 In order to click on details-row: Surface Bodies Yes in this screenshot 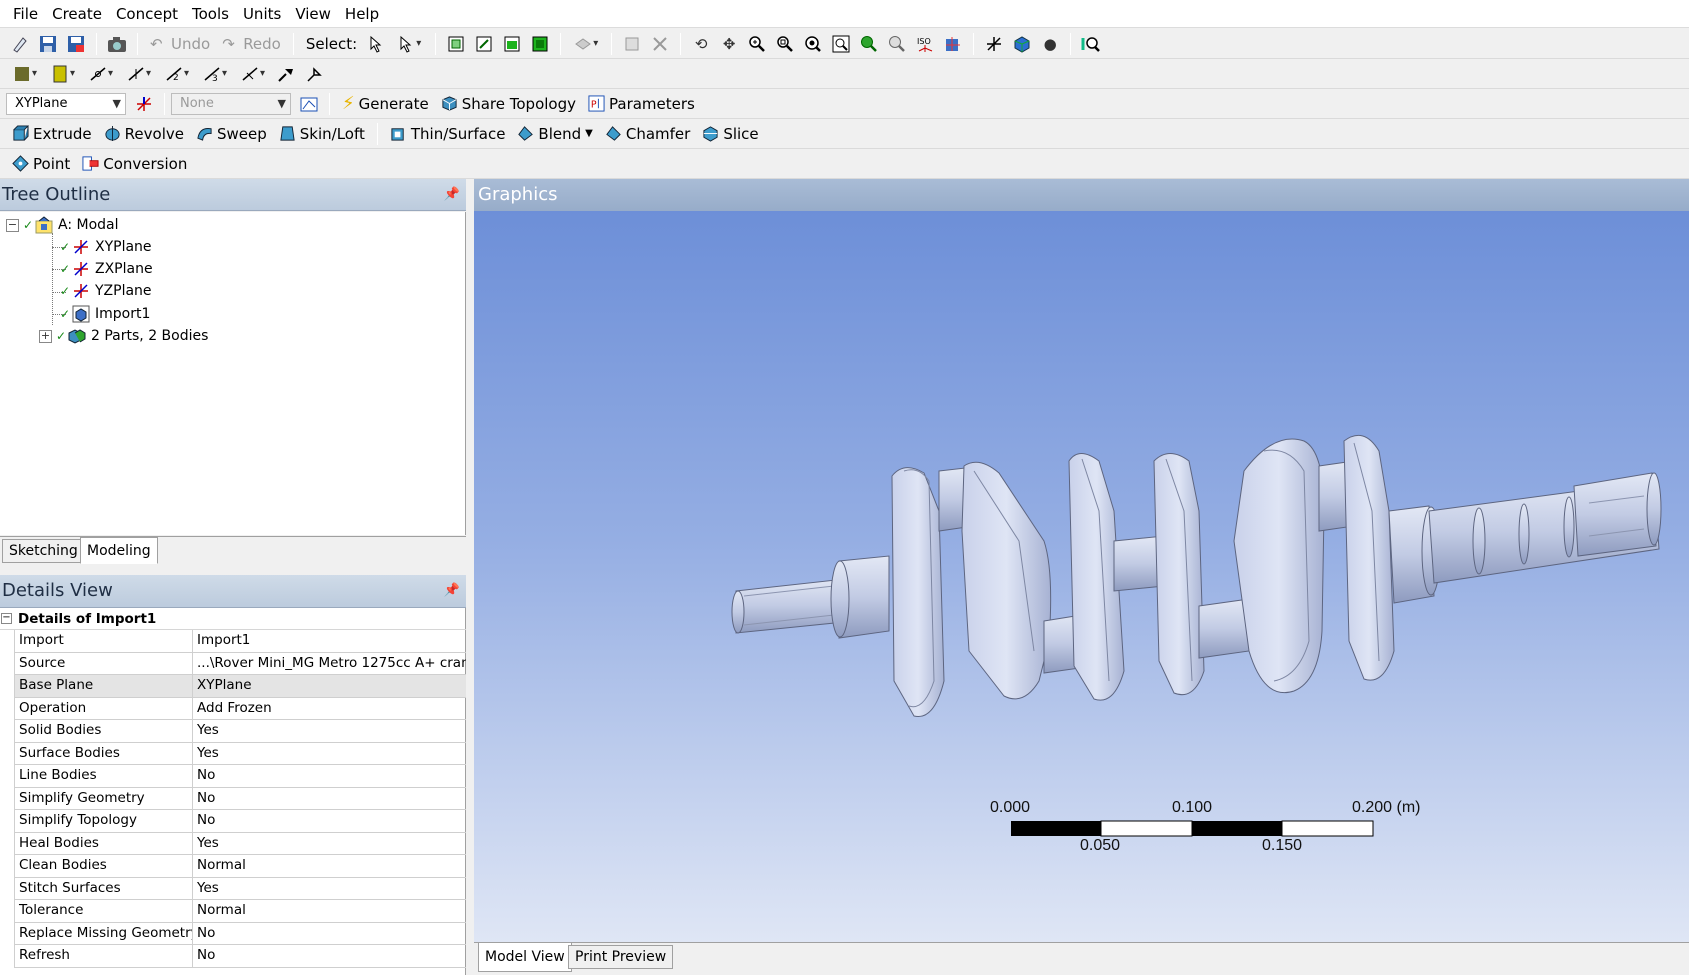, I will do `click(240, 753)`.